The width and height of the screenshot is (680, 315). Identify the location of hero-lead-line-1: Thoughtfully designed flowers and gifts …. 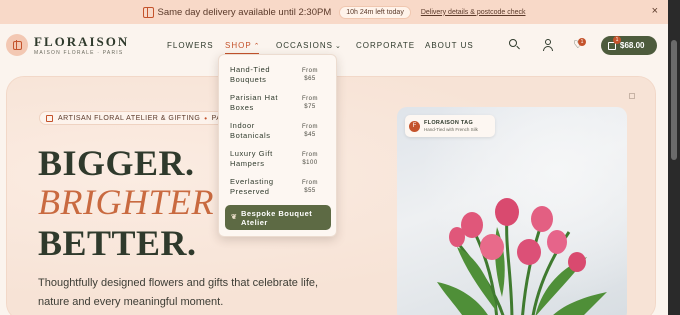
(178, 283).